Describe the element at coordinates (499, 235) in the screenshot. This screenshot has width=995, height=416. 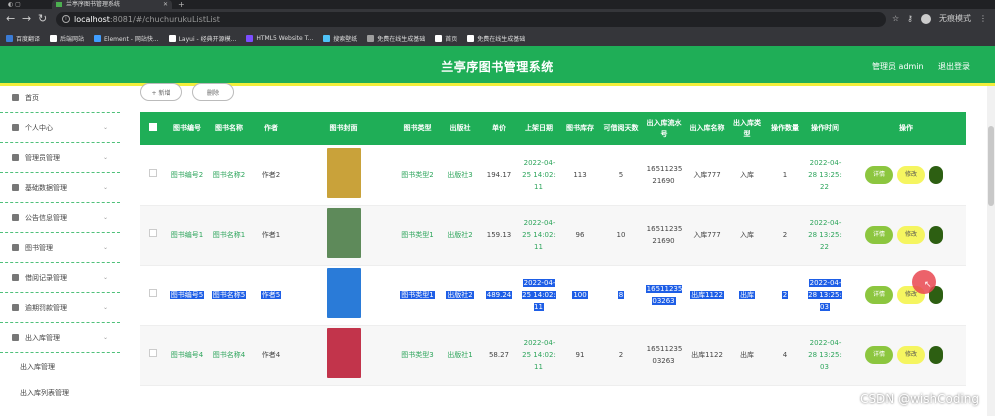
I see `table-cell: 159.13` at that location.